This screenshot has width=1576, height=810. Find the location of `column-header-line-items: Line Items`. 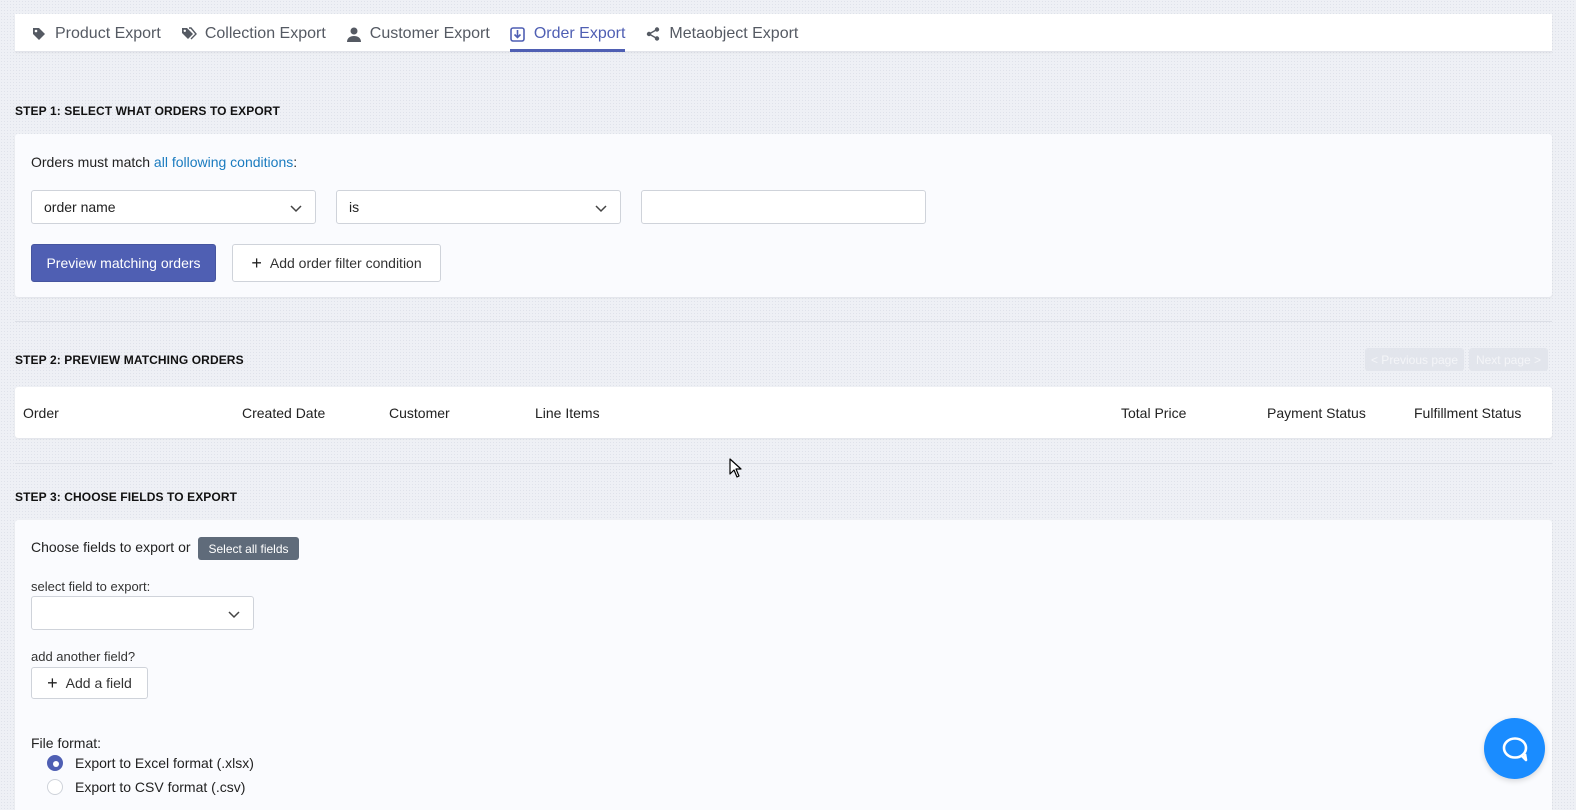

column-header-line-items: Line Items is located at coordinates (567, 413).